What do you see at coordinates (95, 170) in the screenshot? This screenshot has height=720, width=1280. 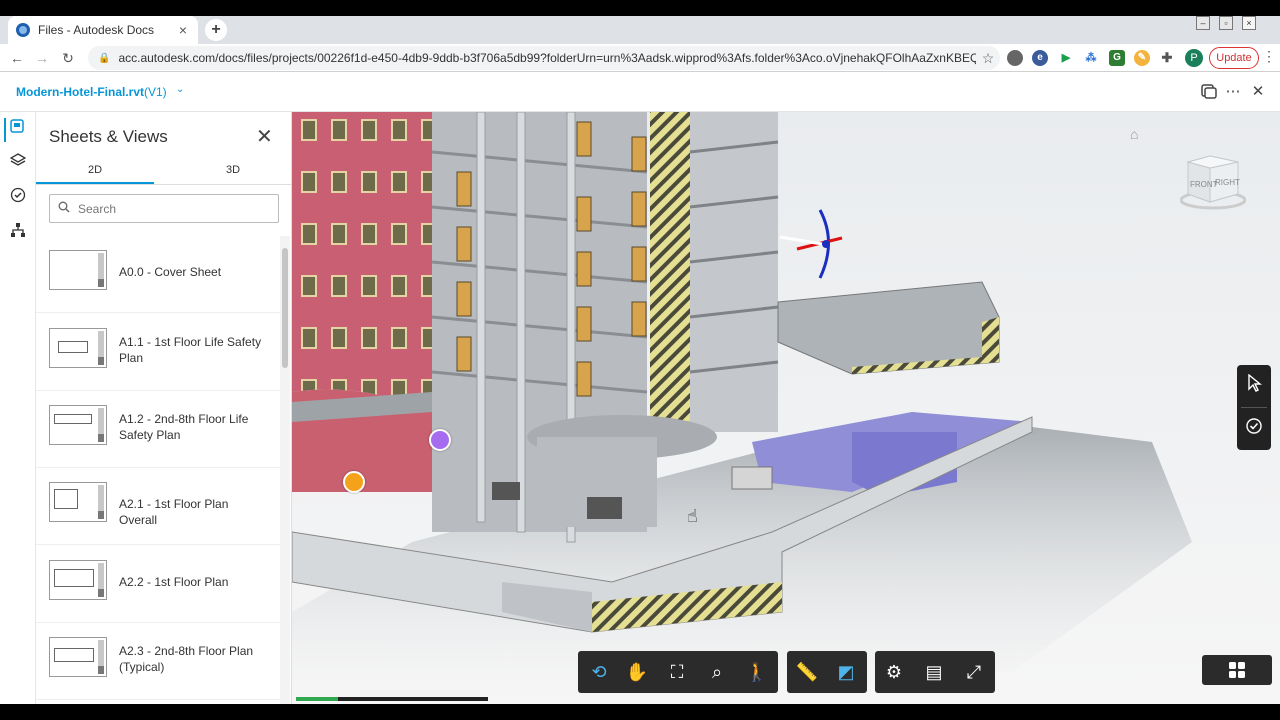 I see `tab-2d: 2D` at bounding box center [95, 170].